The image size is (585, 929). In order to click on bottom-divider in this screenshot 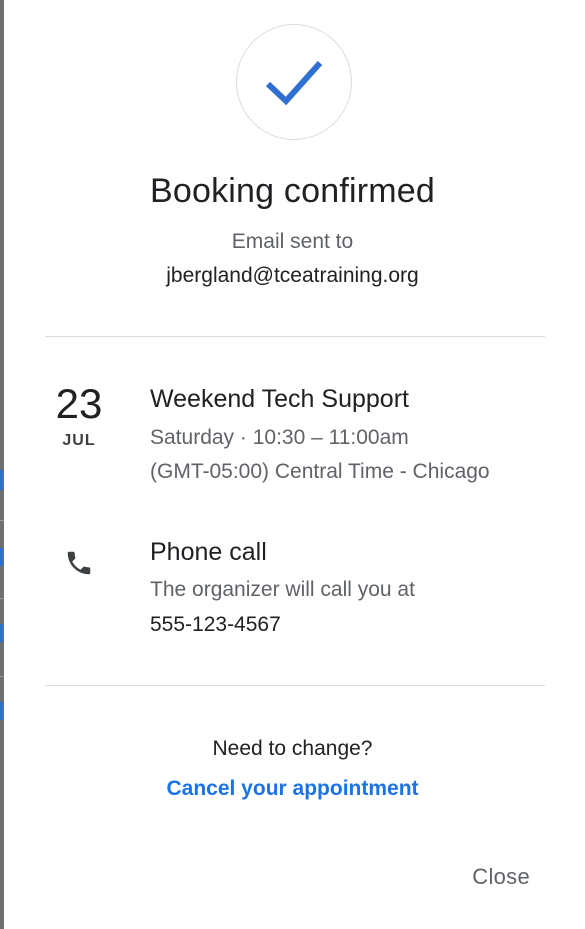, I will do `click(295, 685)`.